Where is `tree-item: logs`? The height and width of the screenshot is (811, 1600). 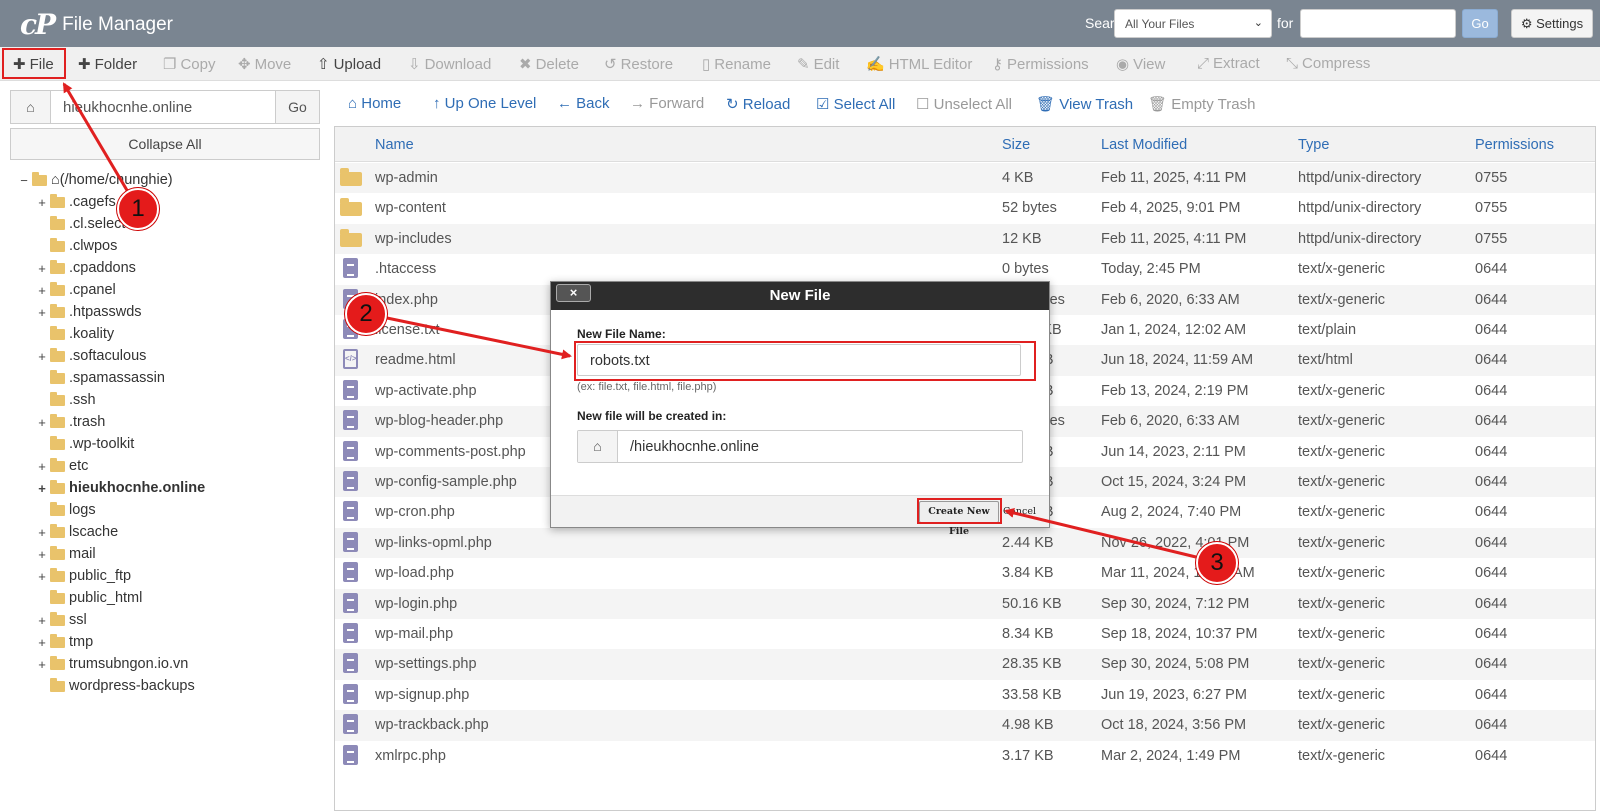
tree-item: logs is located at coordinates (66, 510).